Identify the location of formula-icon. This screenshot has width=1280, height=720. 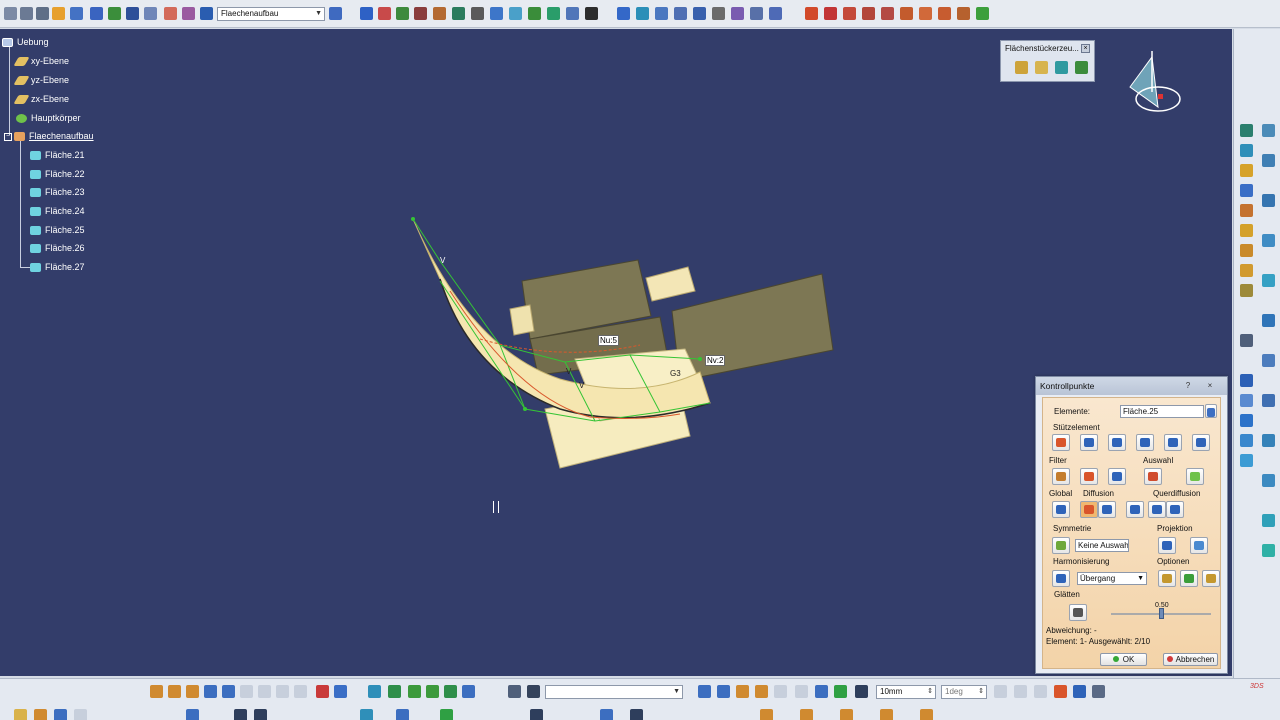
(887, 13).